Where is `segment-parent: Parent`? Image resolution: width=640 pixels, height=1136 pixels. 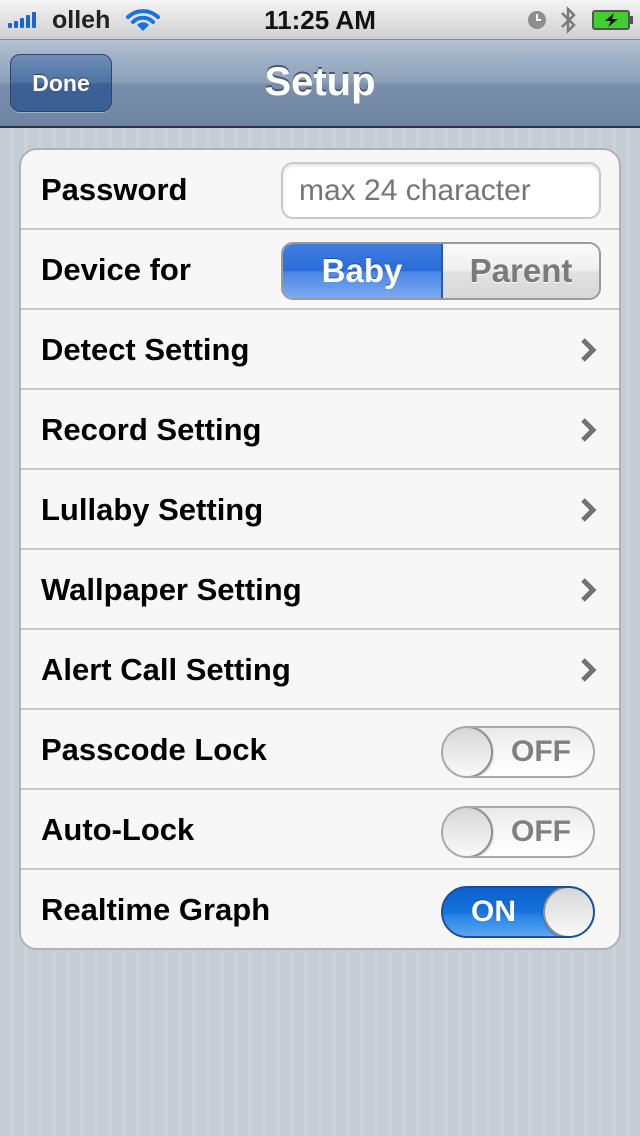 segment-parent: Parent is located at coordinates (521, 271).